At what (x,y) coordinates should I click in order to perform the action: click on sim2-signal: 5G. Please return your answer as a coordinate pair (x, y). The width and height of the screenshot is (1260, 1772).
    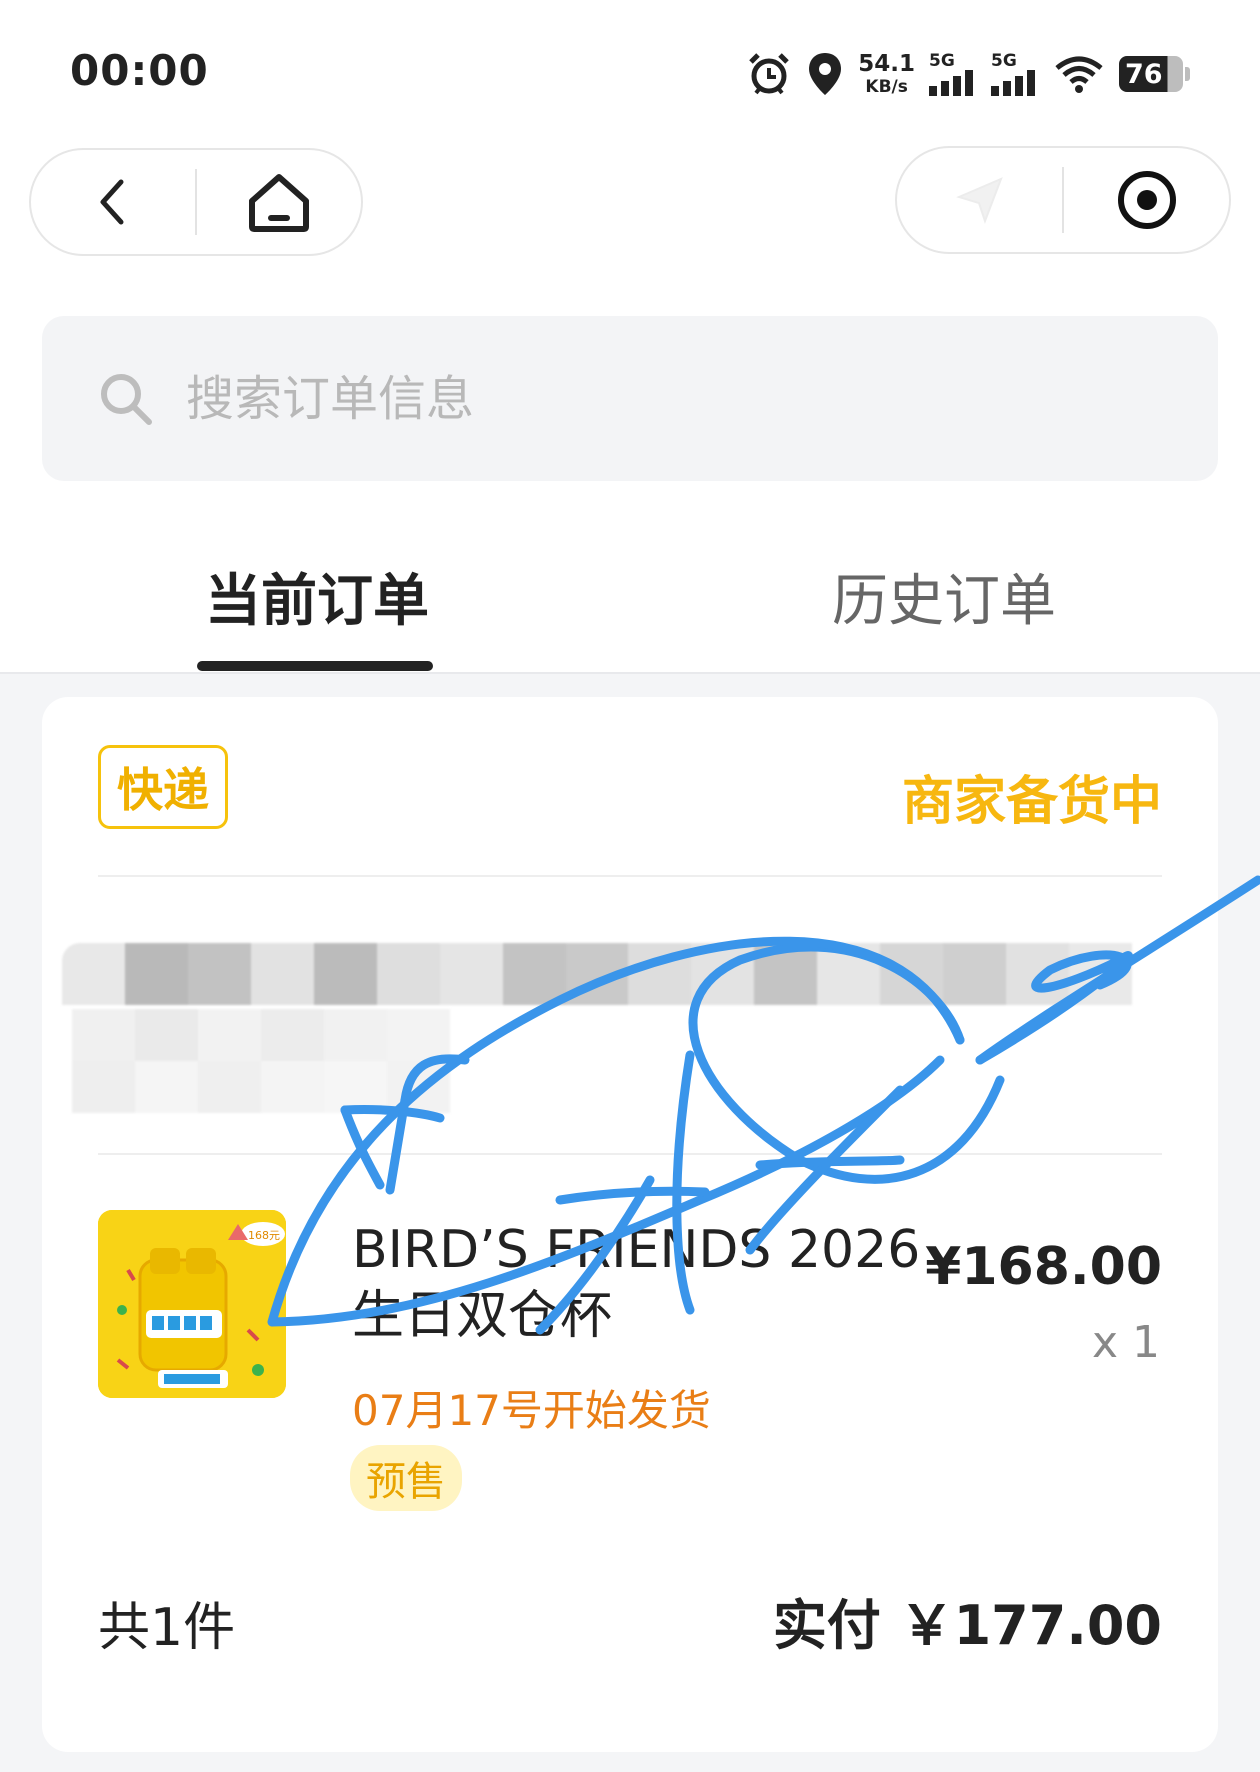
    Looking at the image, I should click on (1015, 73).